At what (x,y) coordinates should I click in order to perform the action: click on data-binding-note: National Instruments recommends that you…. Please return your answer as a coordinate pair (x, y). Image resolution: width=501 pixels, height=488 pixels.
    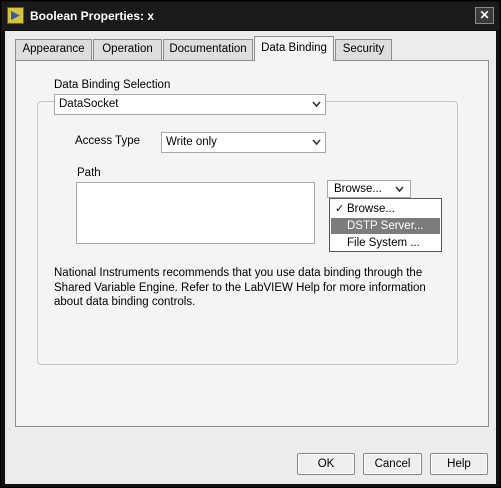
    Looking at the image, I should click on (240, 287).